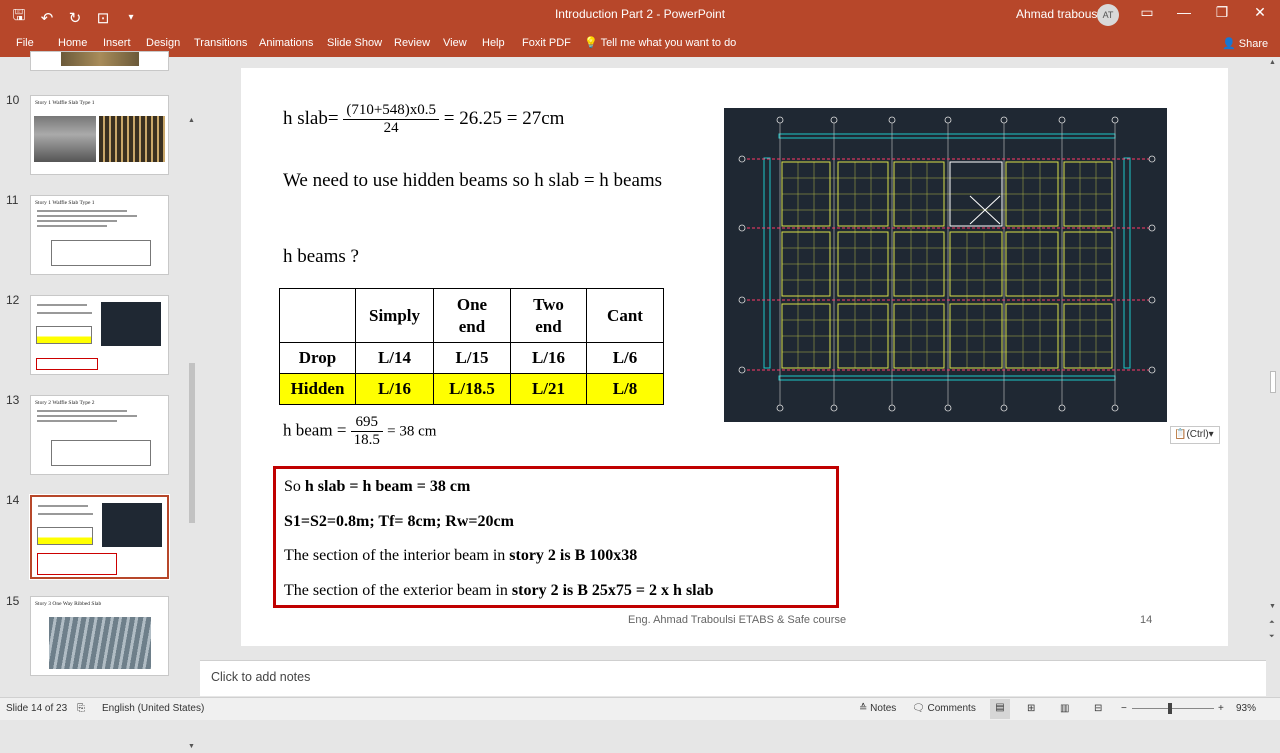 The height and width of the screenshot is (753, 1280). Describe the element at coordinates (1222, 12) in the screenshot. I see `restore-icon: ❐` at that location.